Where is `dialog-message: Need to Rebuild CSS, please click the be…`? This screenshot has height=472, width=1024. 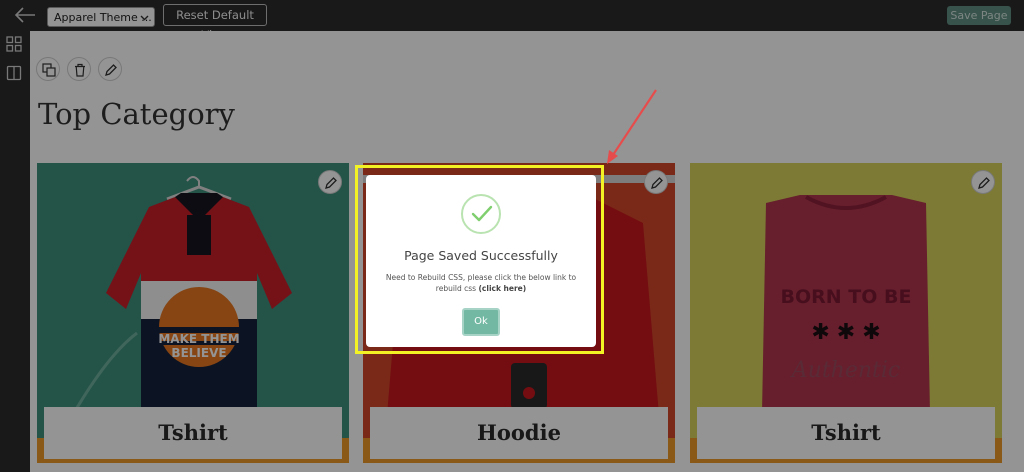 dialog-message: Need to Rebuild CSS, please click the be… is located at coordinates (481, 283).